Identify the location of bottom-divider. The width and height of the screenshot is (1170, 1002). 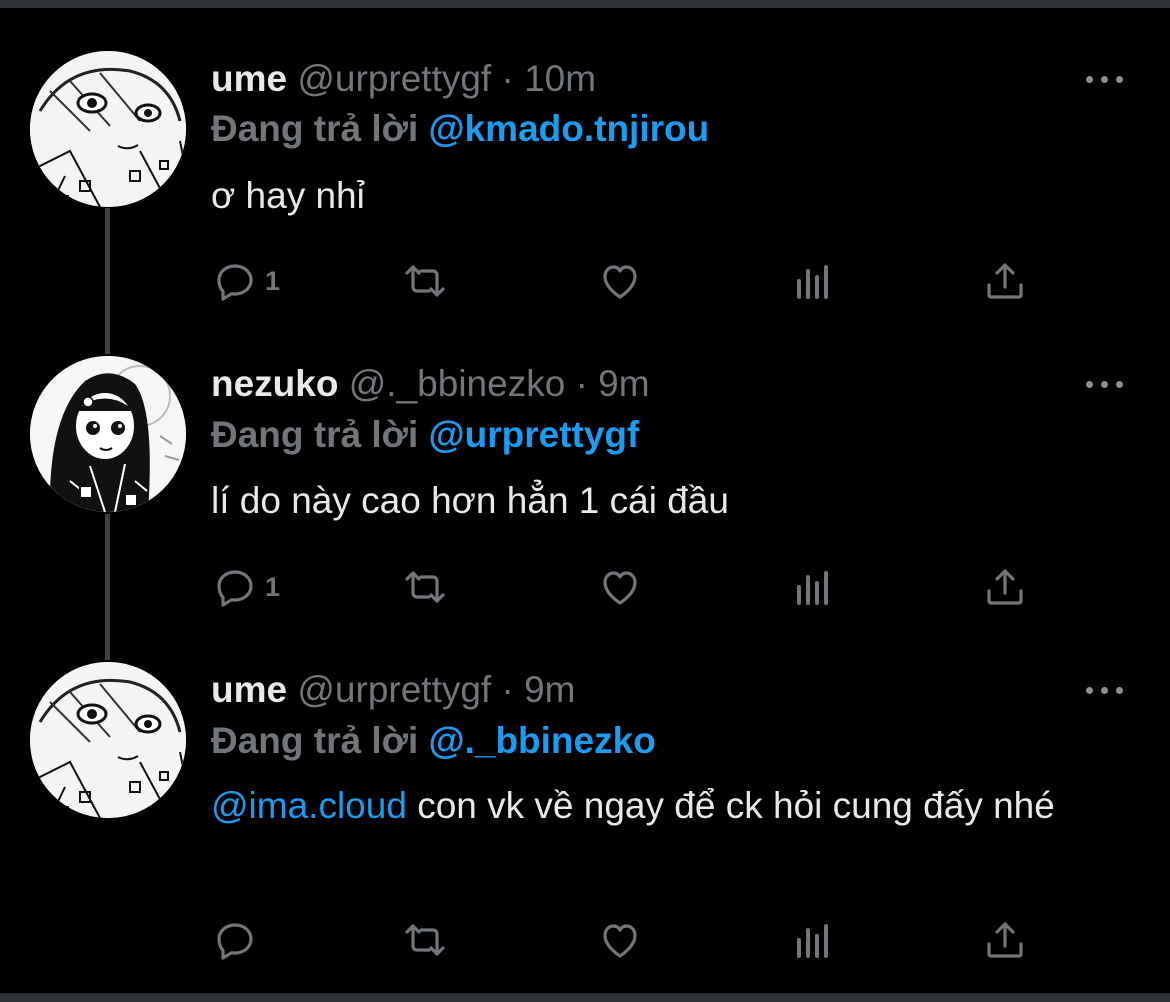
(585, 997).